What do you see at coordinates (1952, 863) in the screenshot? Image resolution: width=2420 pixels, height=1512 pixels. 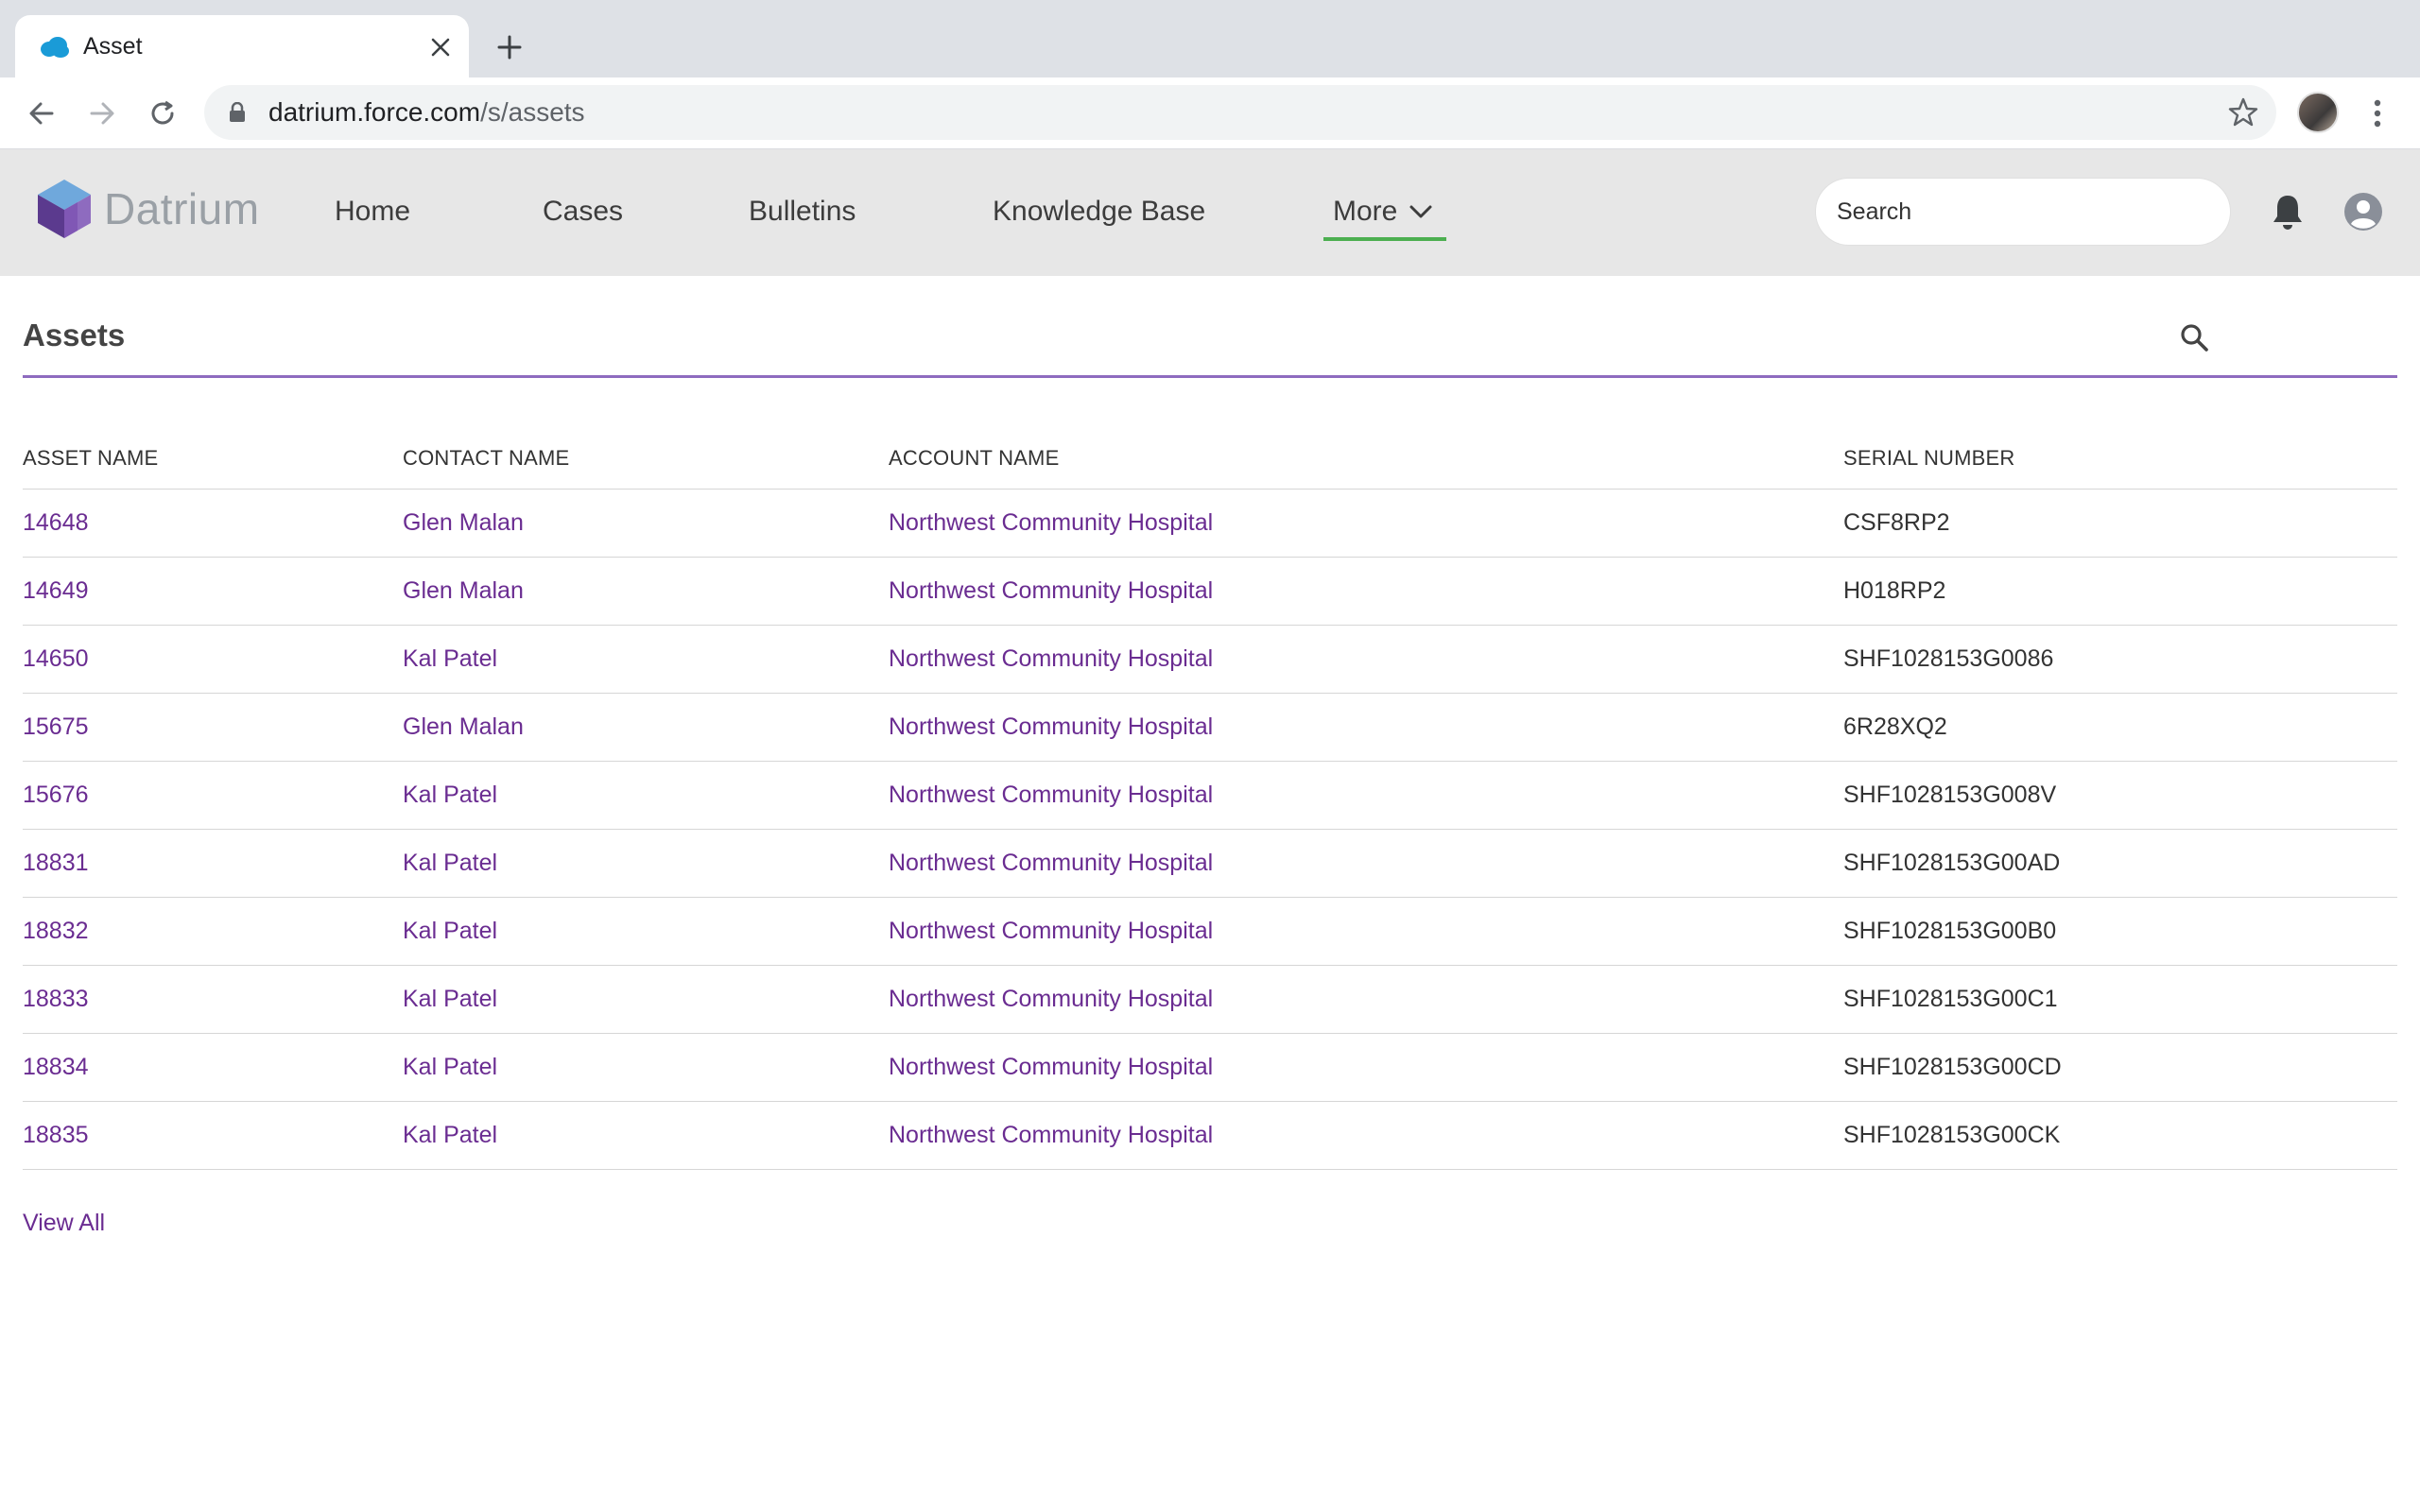 I see `serial-number: SHF1028153G00AD` at bounding box center [1952, 863].